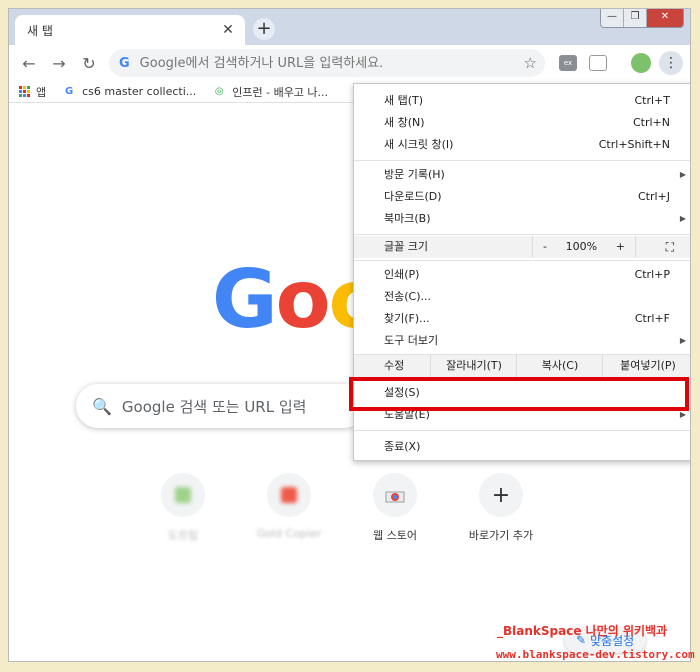  I want to click on shortcut-label: 웹 스토어, so click(395, 535).